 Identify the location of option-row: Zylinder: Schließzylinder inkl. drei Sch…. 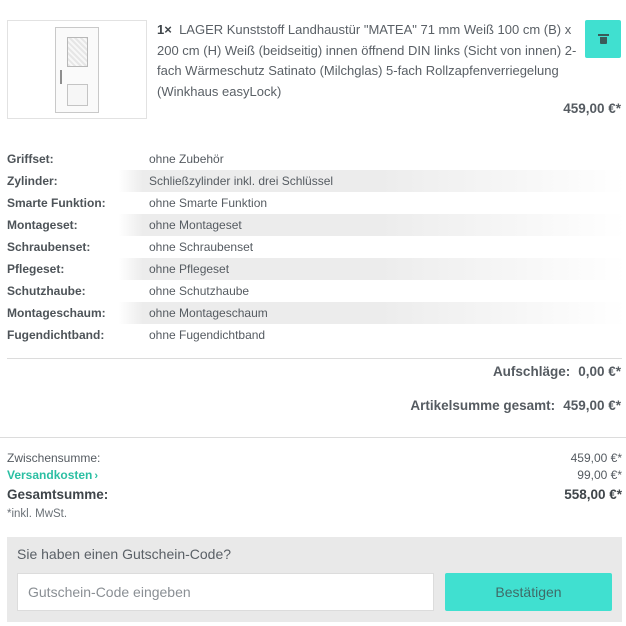
(316, 181).